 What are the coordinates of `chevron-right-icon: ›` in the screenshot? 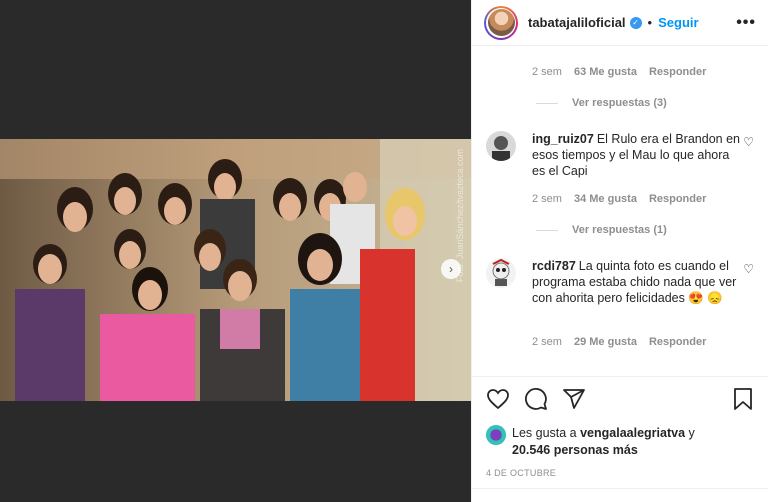 It's located at (451, 269).